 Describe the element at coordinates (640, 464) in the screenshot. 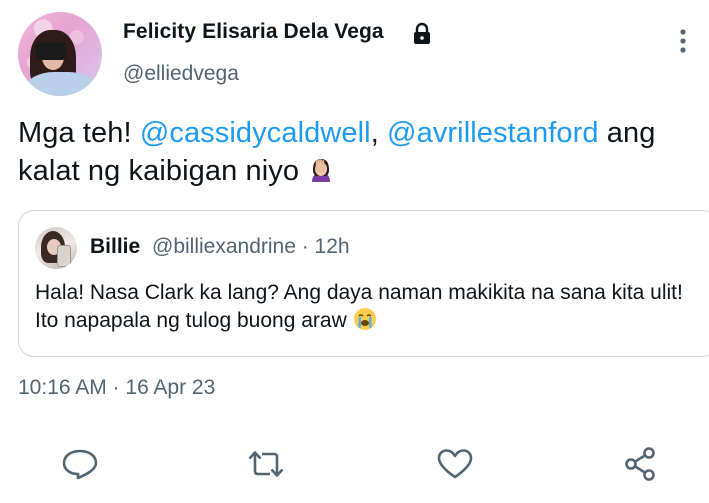

I see `share-icon` at that location.